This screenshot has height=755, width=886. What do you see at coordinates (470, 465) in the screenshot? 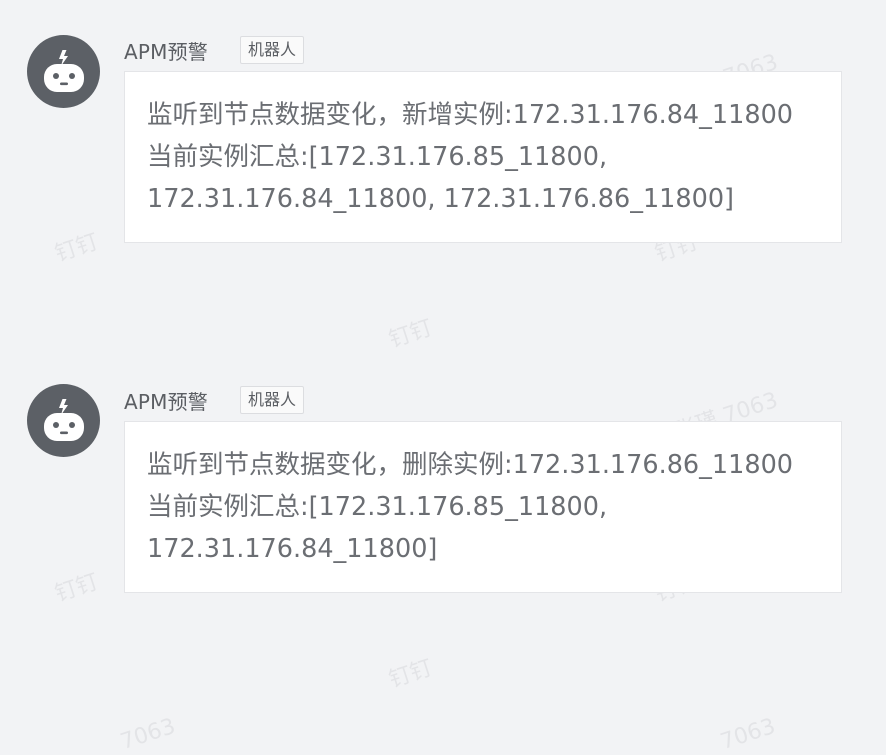
I see `message-text-line: 监听到节点数据变化，删除实例:172.31.176.86_11800` at bounding box center [470, 465].